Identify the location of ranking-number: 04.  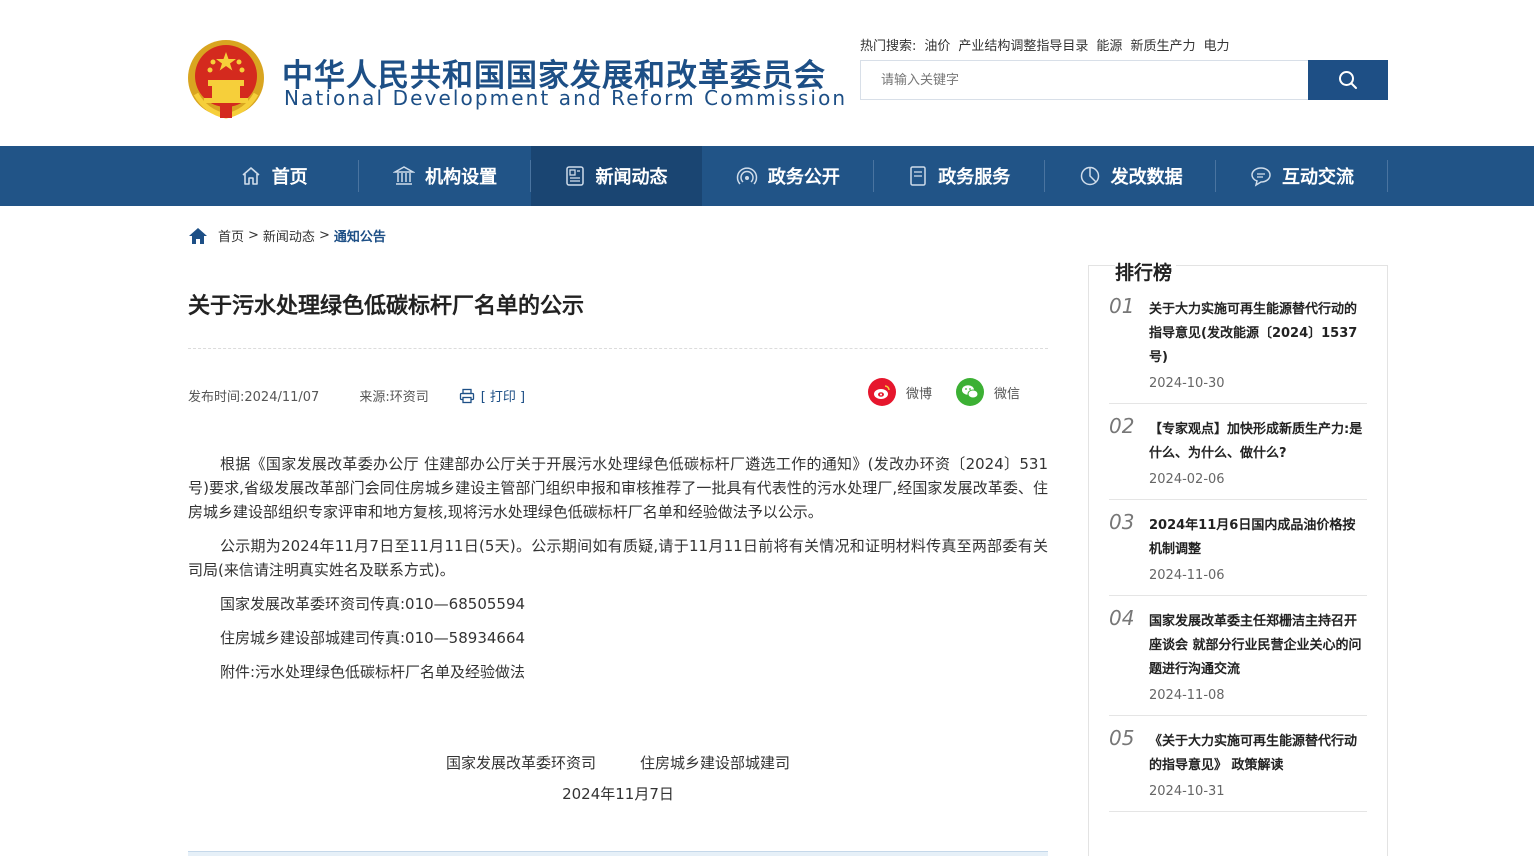
(1122, 618).